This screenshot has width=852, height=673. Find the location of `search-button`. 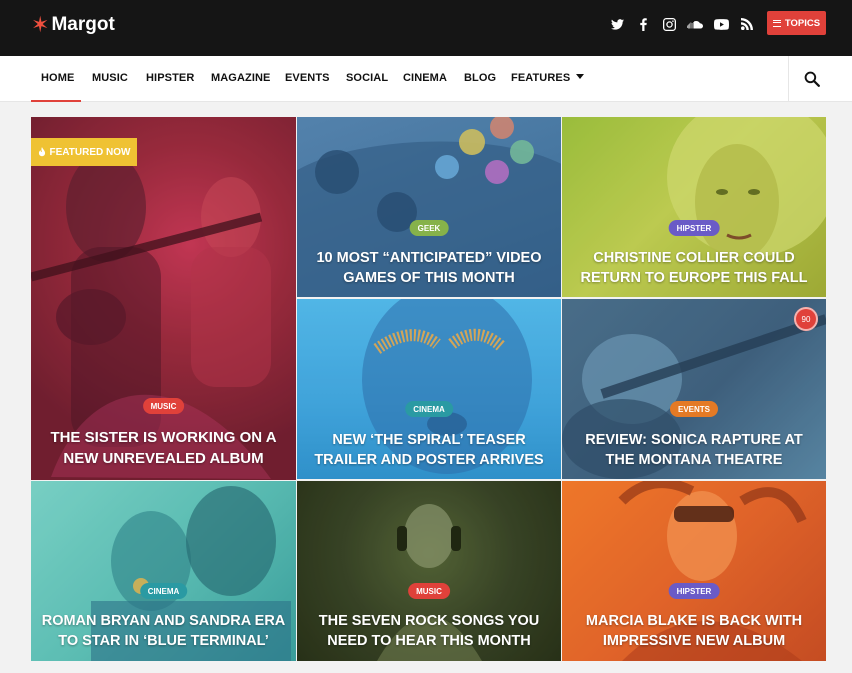

search-button is located at coordinates (811, 78).